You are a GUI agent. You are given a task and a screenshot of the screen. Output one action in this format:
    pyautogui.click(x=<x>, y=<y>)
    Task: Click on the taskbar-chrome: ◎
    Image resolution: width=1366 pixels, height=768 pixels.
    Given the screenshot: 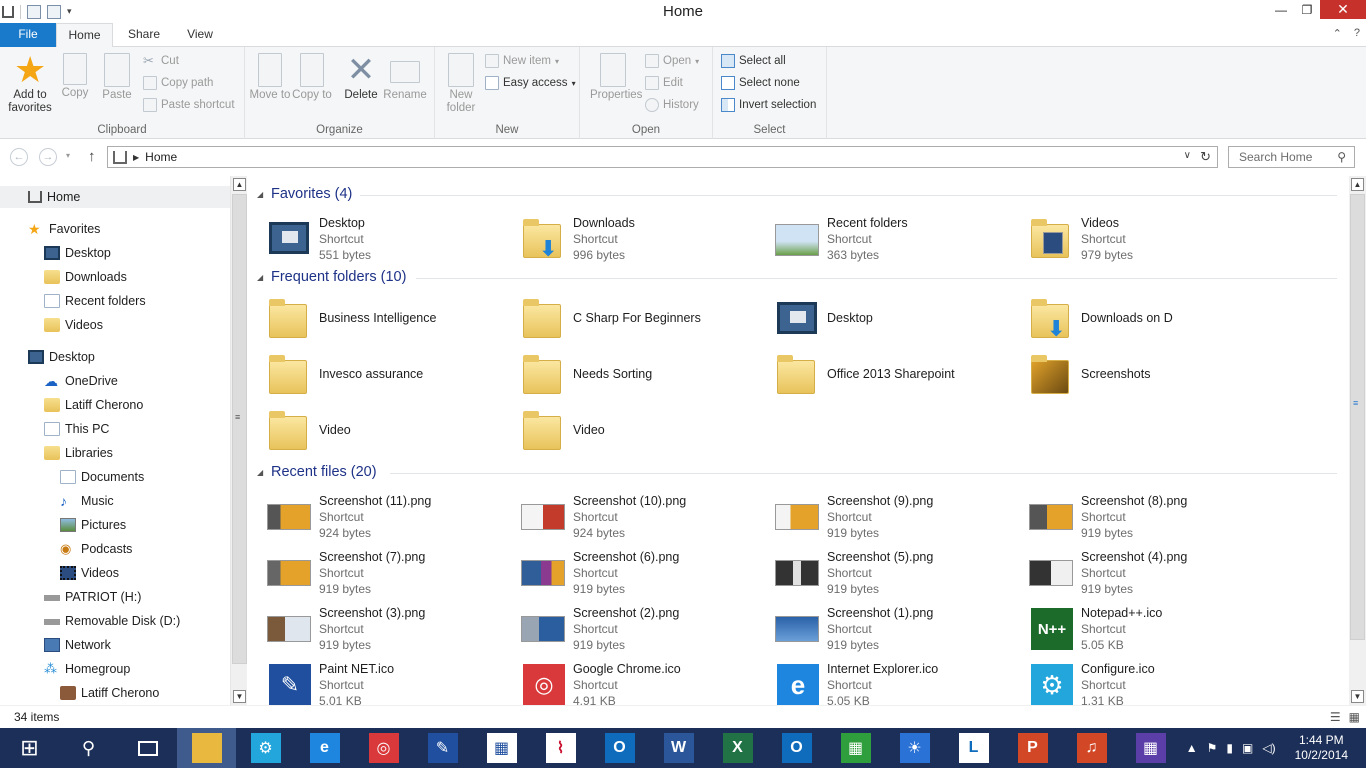 What is the action you would take?
    pyautogui.click(x=383, y=748)
    